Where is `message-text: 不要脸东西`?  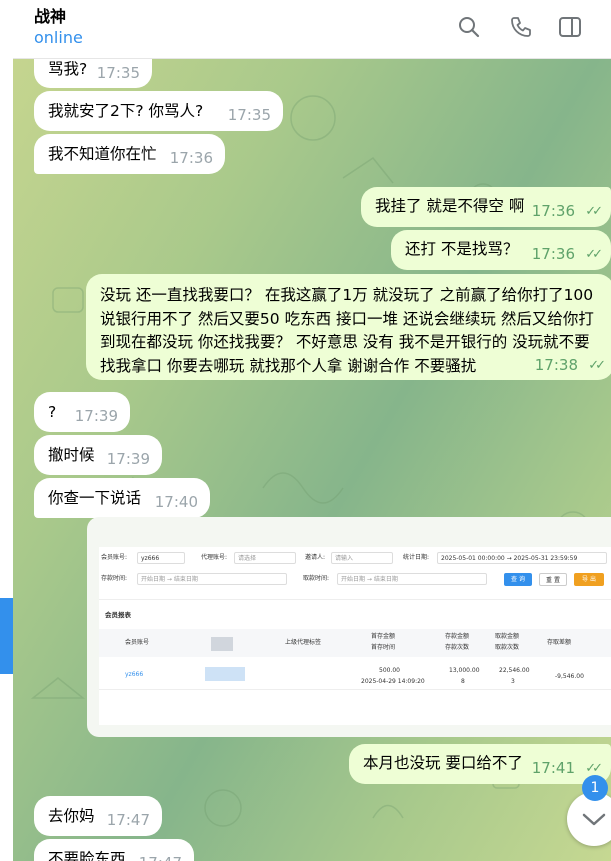 message-text: 不要脸东西 is located at coordinates (87, 855).